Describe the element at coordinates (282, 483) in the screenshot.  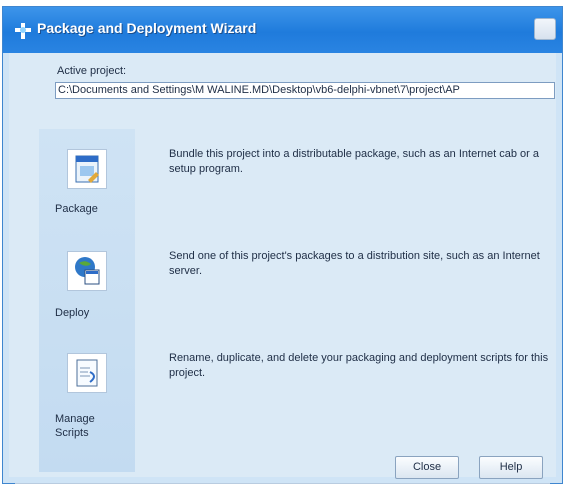
I see `bottom-divider` at that location.